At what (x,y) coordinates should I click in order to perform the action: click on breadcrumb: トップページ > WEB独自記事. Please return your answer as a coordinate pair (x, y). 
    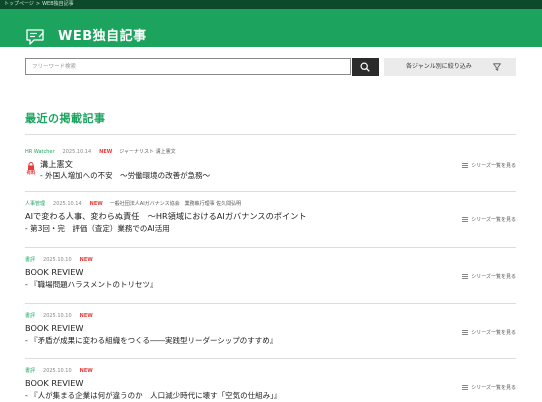
    Looking at the image, I should click on (39, 4).